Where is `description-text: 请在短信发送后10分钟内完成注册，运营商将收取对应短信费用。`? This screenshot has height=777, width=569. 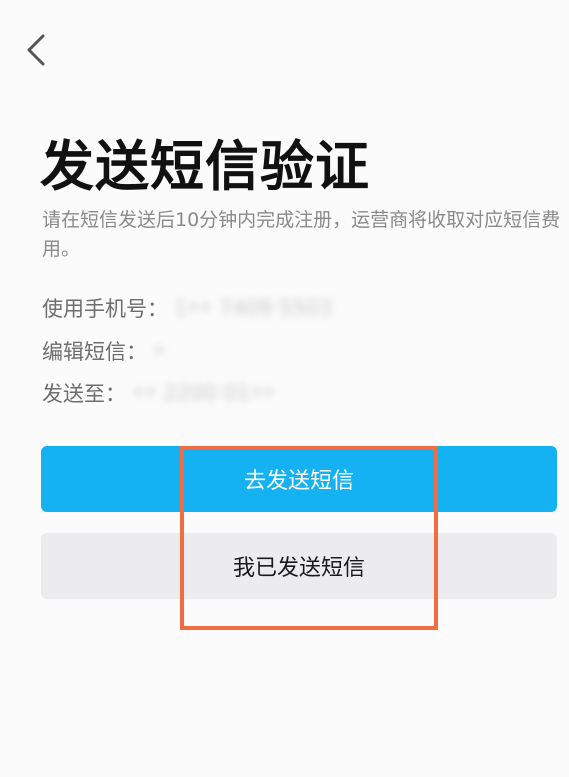
description-text: 请在短信发送后10分钟内完成注册，运营商将收取对应短信费用。 is located at coordinates (301, 234).